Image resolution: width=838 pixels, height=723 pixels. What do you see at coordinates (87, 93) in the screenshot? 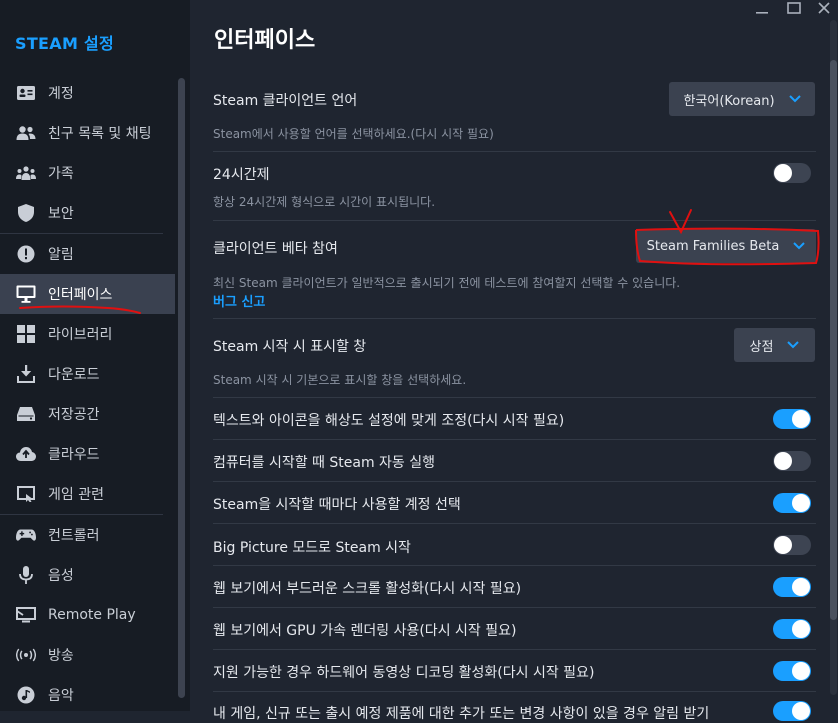
I see `sidebar-item-account: 계정` at bounding box center [87, 93].